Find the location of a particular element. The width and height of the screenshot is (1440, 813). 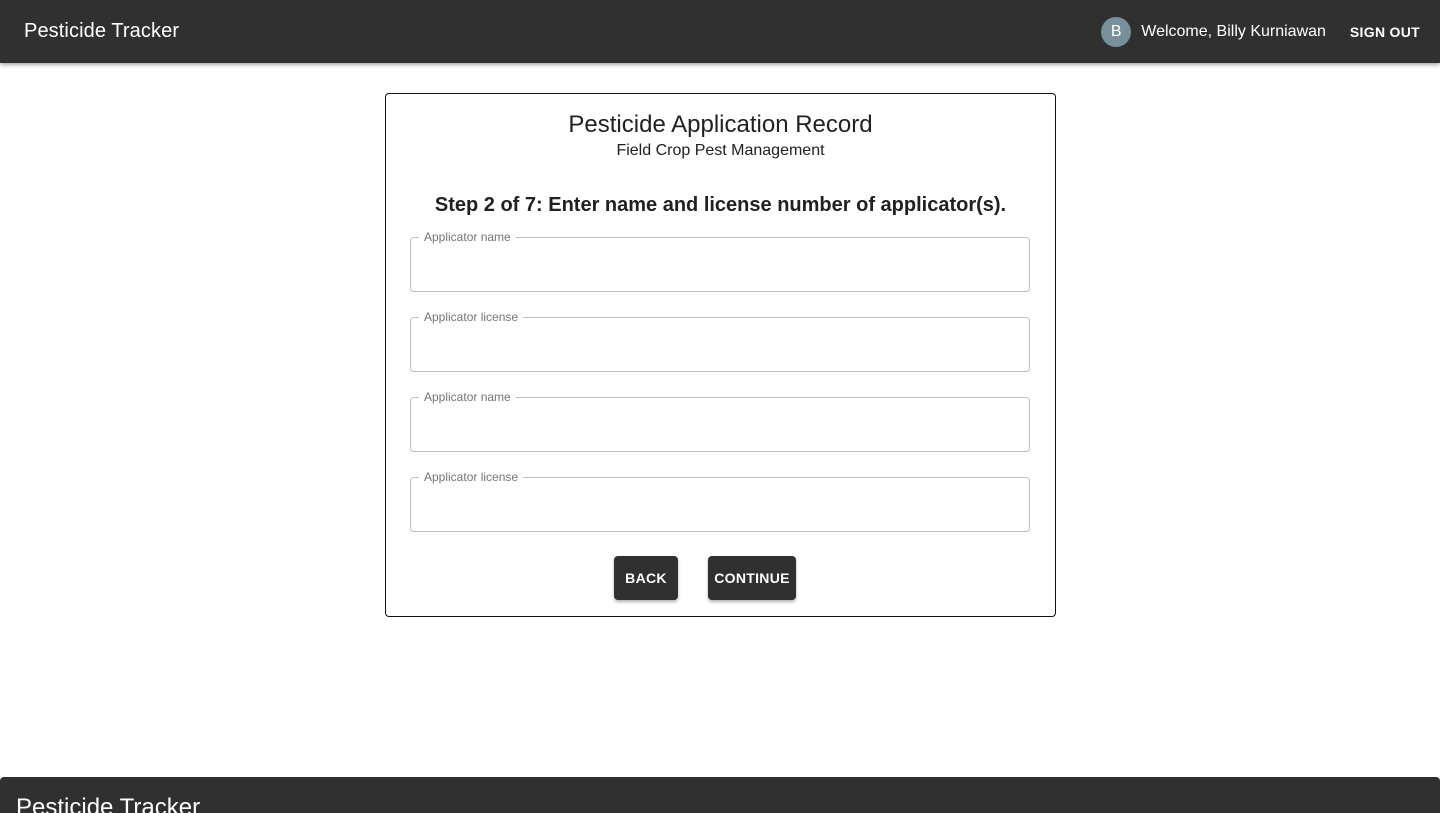

back-button: BACK is located at coordinates (646, 578).